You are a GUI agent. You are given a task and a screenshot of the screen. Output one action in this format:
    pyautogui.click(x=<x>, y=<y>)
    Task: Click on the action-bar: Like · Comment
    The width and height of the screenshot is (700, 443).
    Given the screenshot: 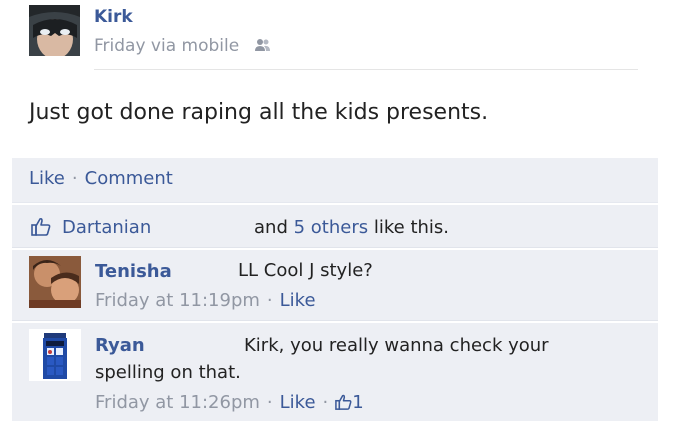 What is the action you would take?
    pyautogui.click(x=335, y=180)
    